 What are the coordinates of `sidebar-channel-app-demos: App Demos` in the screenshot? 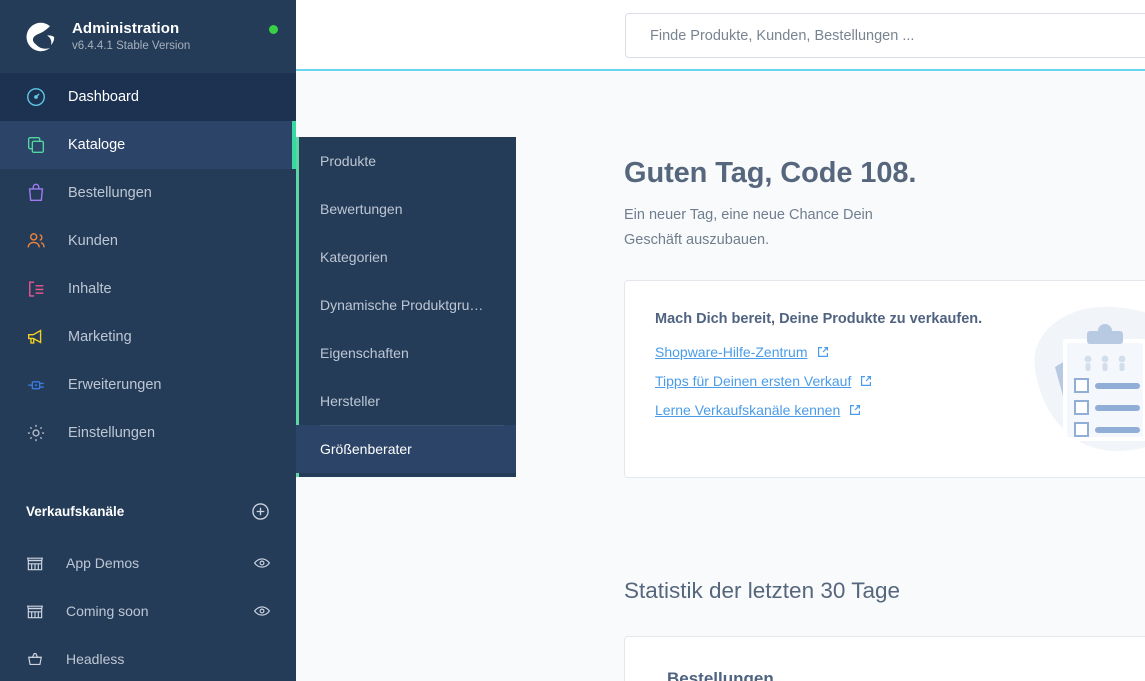 It's located at (148, 563).